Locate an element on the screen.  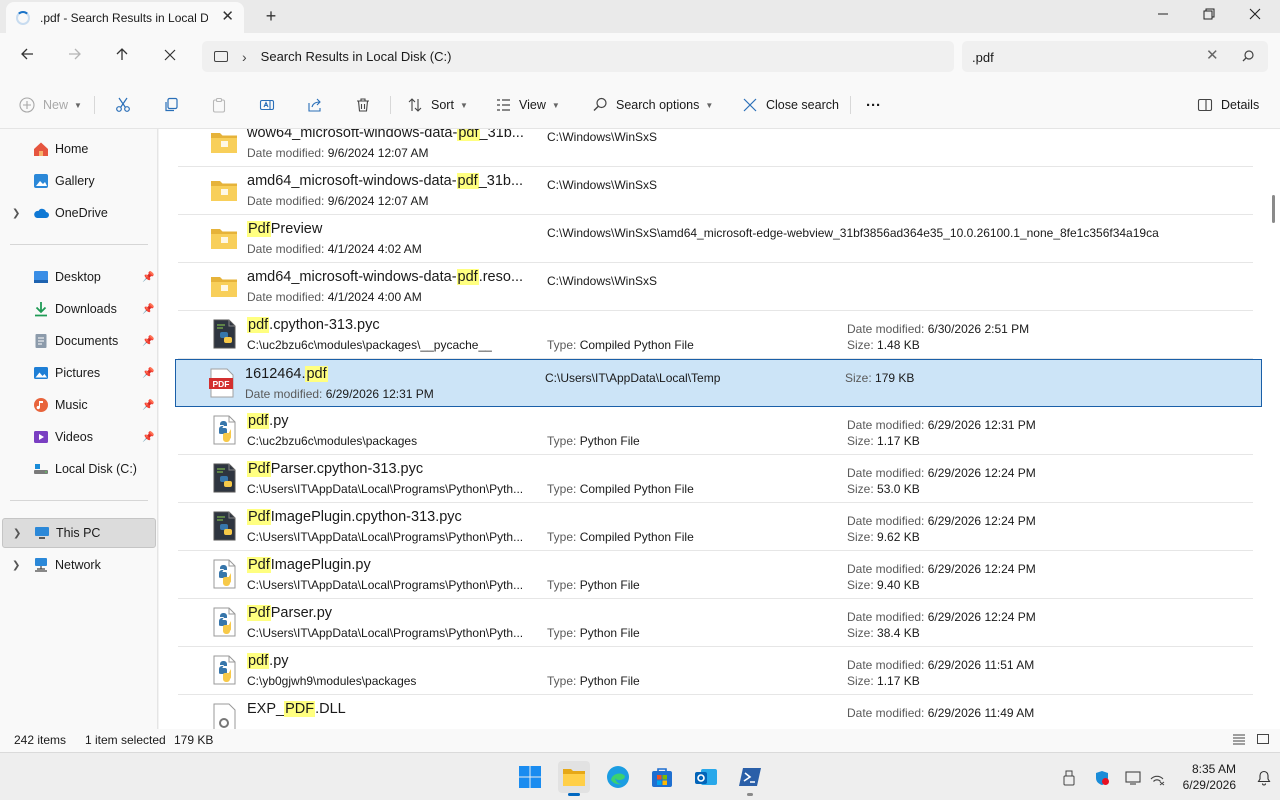
sidebar-item-desktop: Desktop 📌 is located at coordinates (79, 277).